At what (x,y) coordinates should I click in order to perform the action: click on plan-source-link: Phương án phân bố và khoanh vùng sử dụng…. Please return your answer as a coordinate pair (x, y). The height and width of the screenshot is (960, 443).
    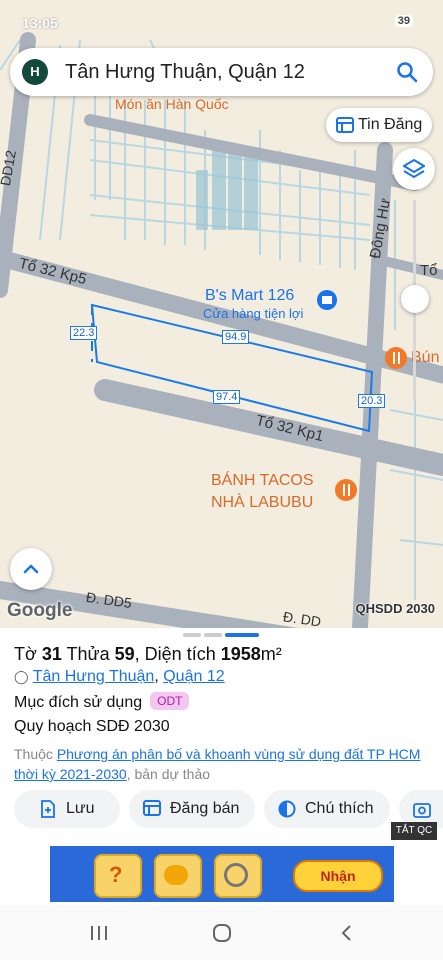
    Looking at the image, I should click on (217, 764).